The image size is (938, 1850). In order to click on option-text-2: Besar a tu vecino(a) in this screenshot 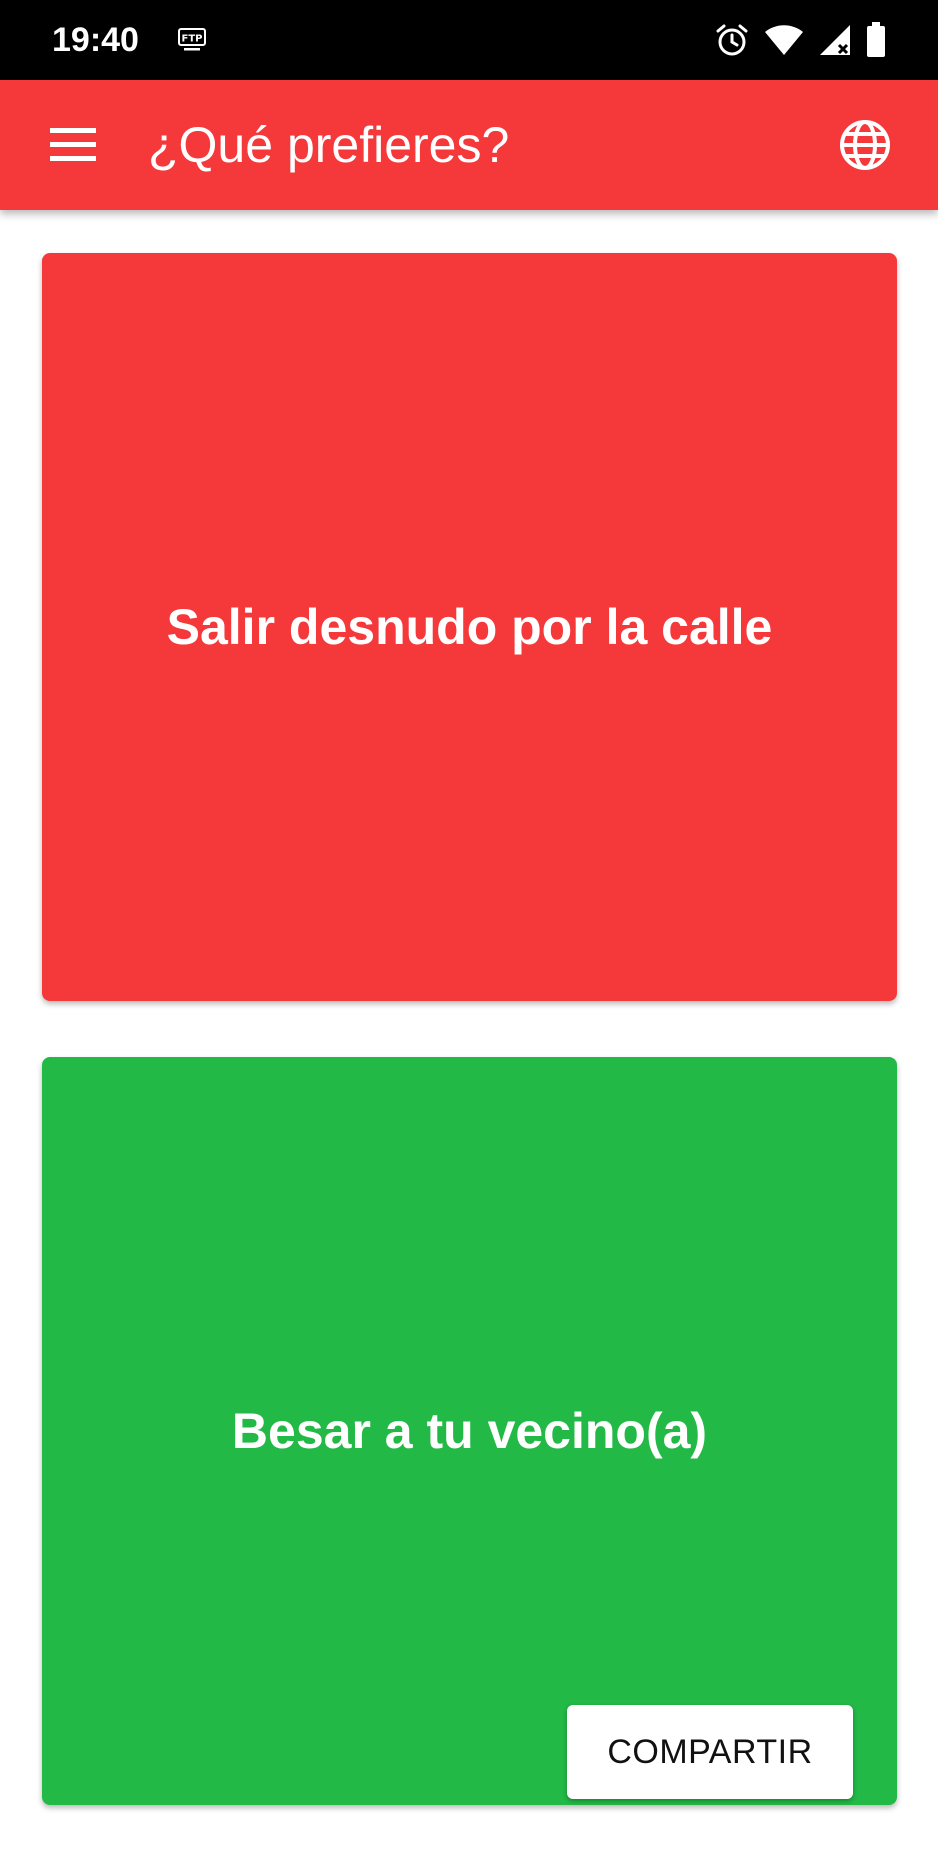, I will do `click(469, 1431)`.